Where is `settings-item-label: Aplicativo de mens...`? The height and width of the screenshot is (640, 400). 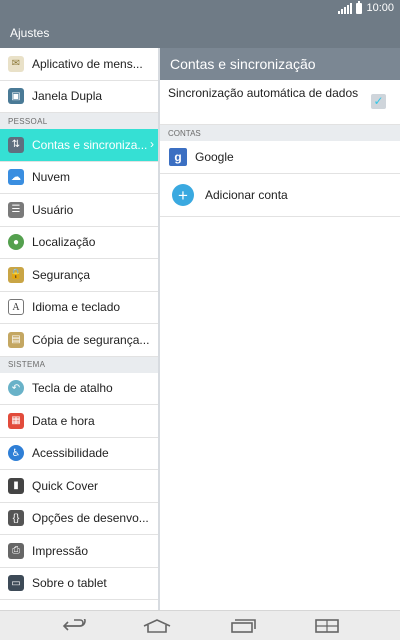 settings-item-label: Aplicativo de mens... is located at coordinates (87, 63).